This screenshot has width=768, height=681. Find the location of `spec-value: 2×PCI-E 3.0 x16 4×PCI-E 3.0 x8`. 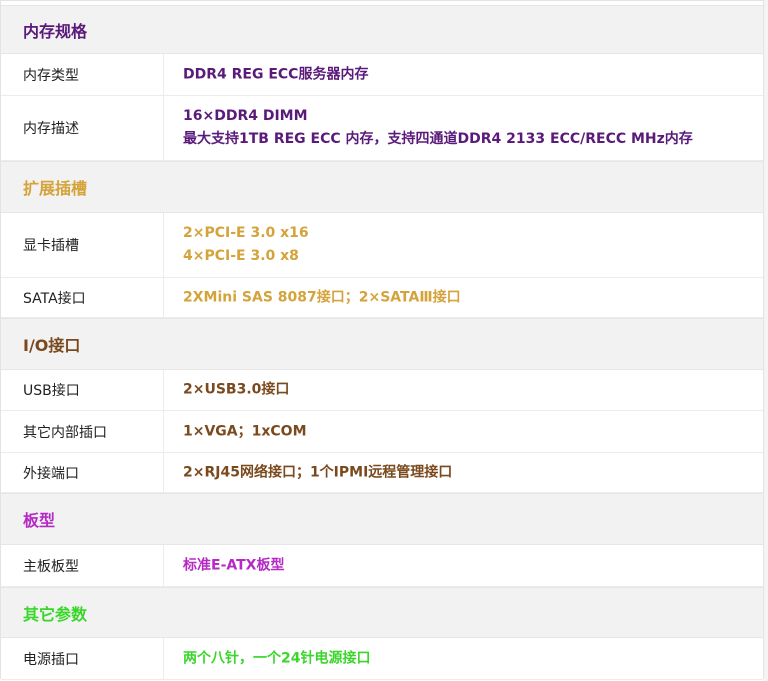

spec-value: 2×PCI-E 3.0 x16 4×PCI-E 3.0 x8 is located at coordinates (246, 245).